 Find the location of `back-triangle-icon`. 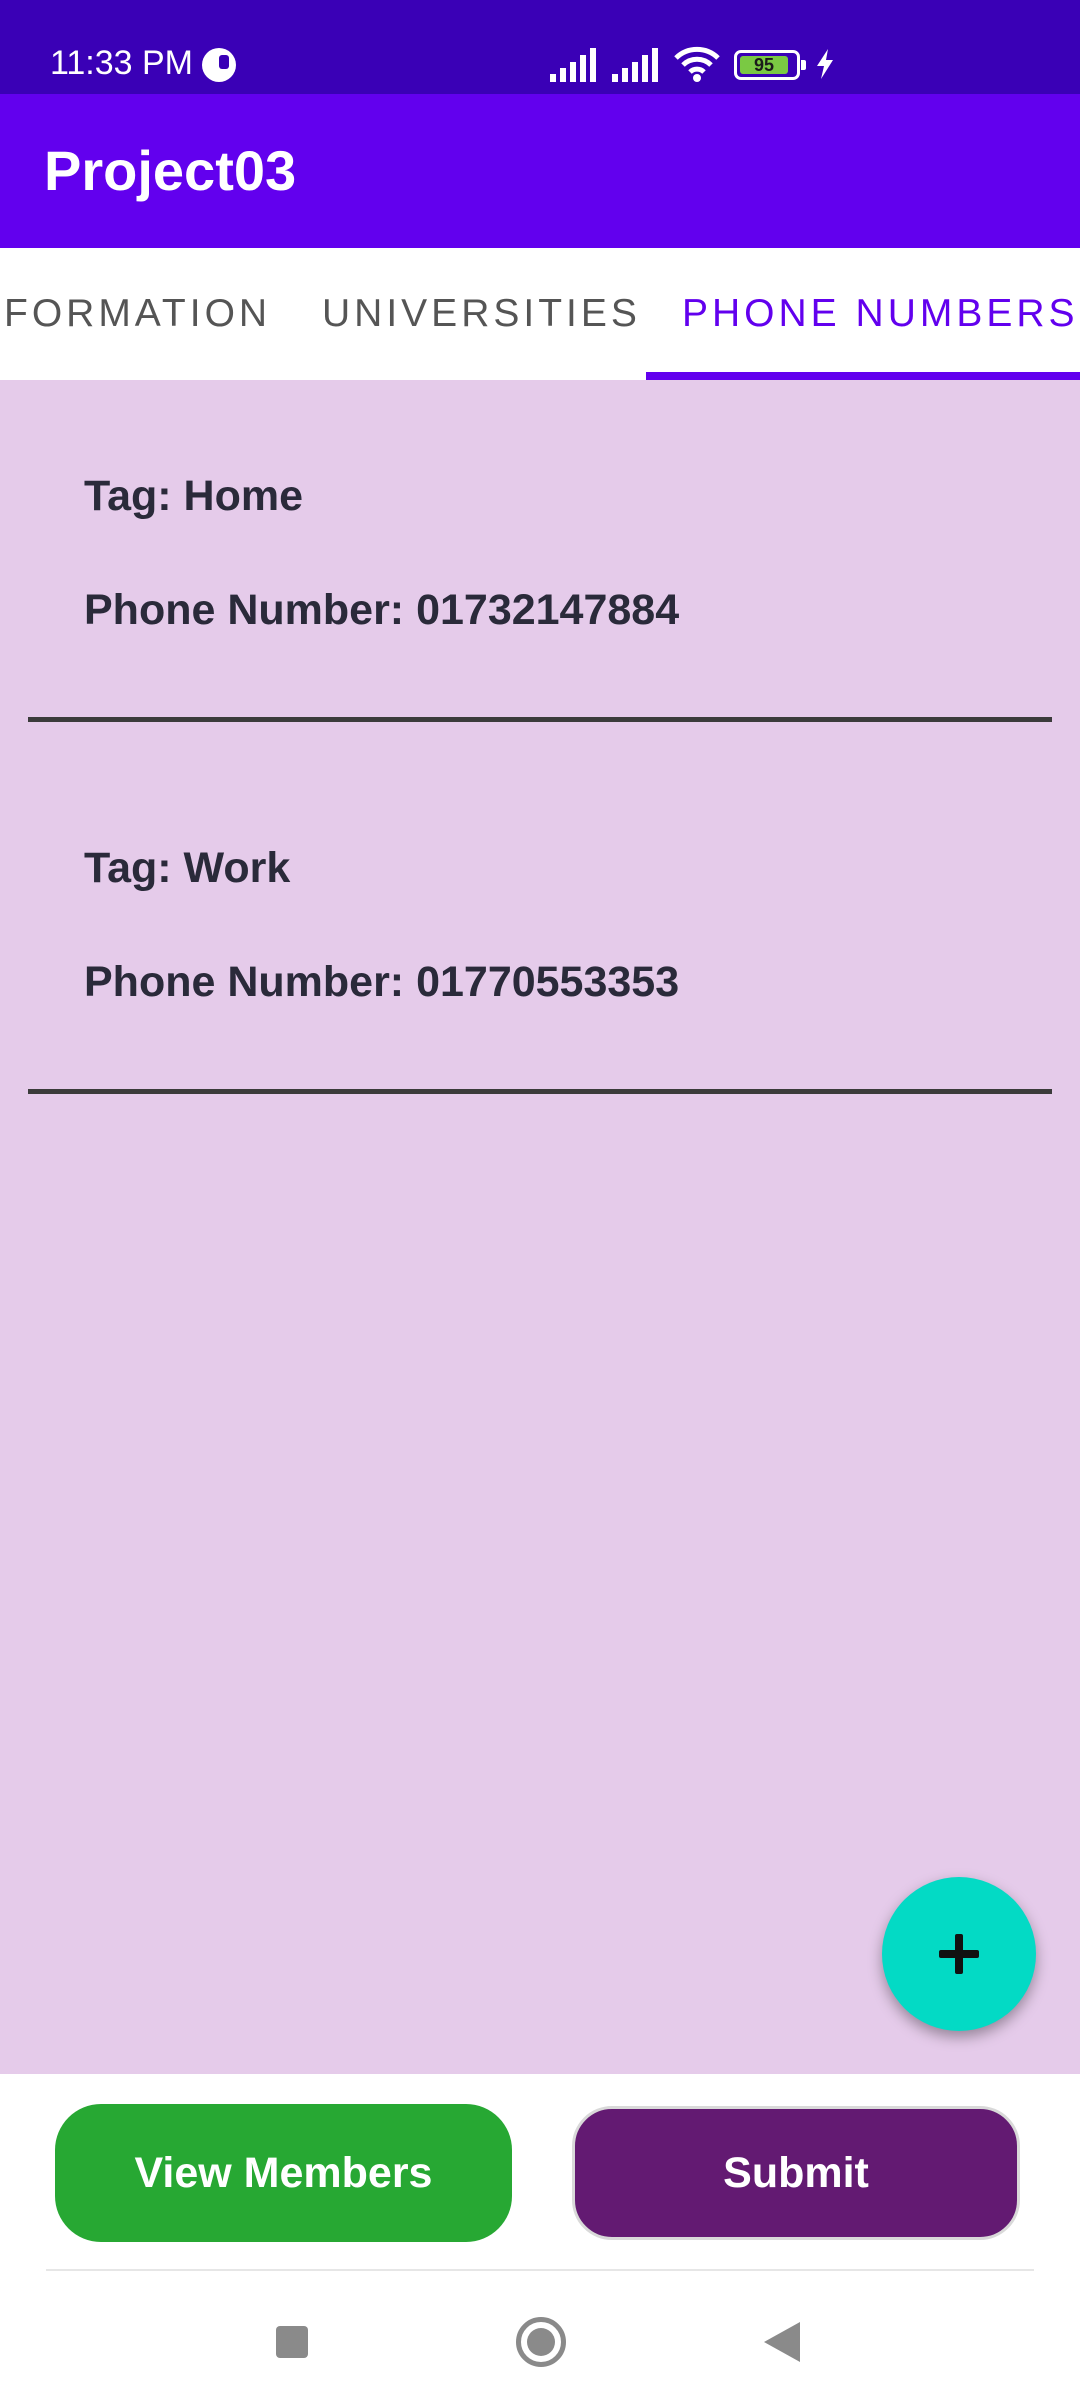

back-triangle-icon is located at coordinates (782, 2342).